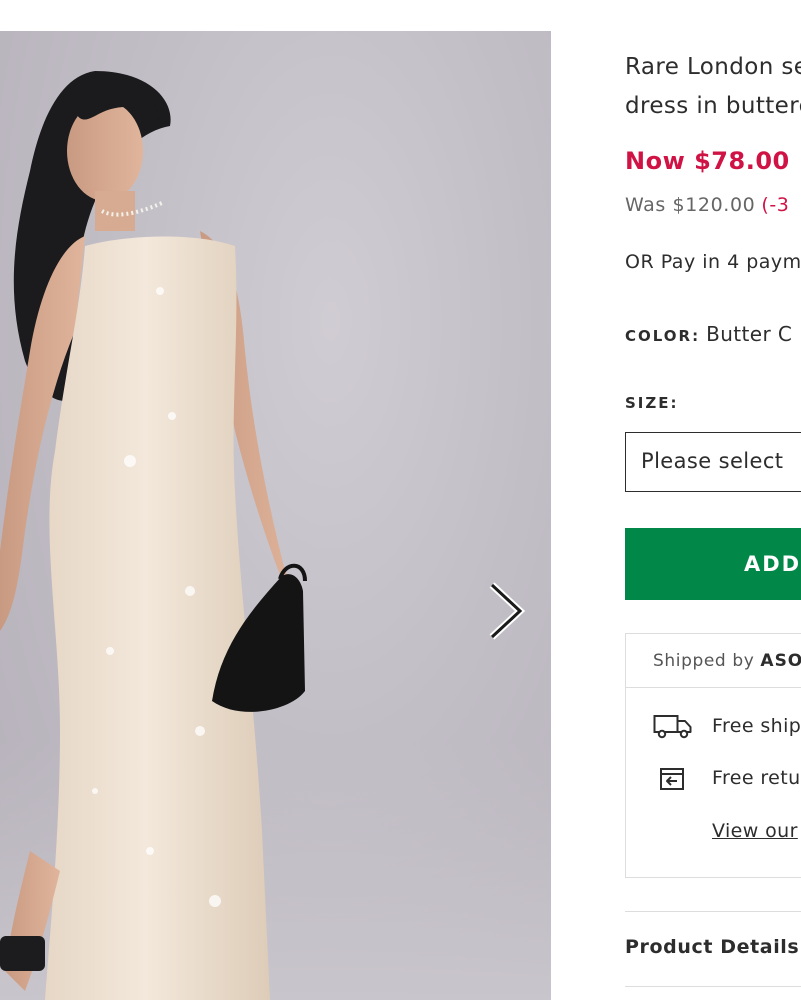  What do you see at coordinates (756, 726) in the screenshot?
I see `free-shipping-text: Free shipp` at bounding box center [756, 726].